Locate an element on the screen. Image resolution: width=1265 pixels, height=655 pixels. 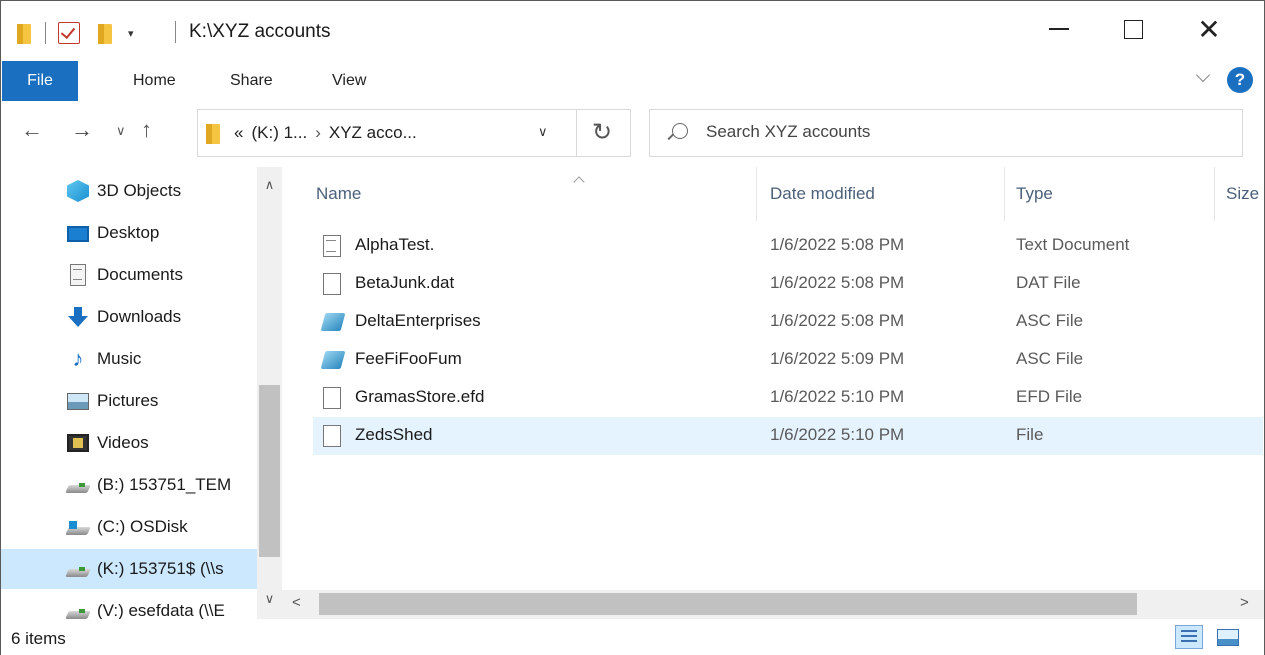
sidebar-item-music: ♪ Music is located at coordinates (129, 359).